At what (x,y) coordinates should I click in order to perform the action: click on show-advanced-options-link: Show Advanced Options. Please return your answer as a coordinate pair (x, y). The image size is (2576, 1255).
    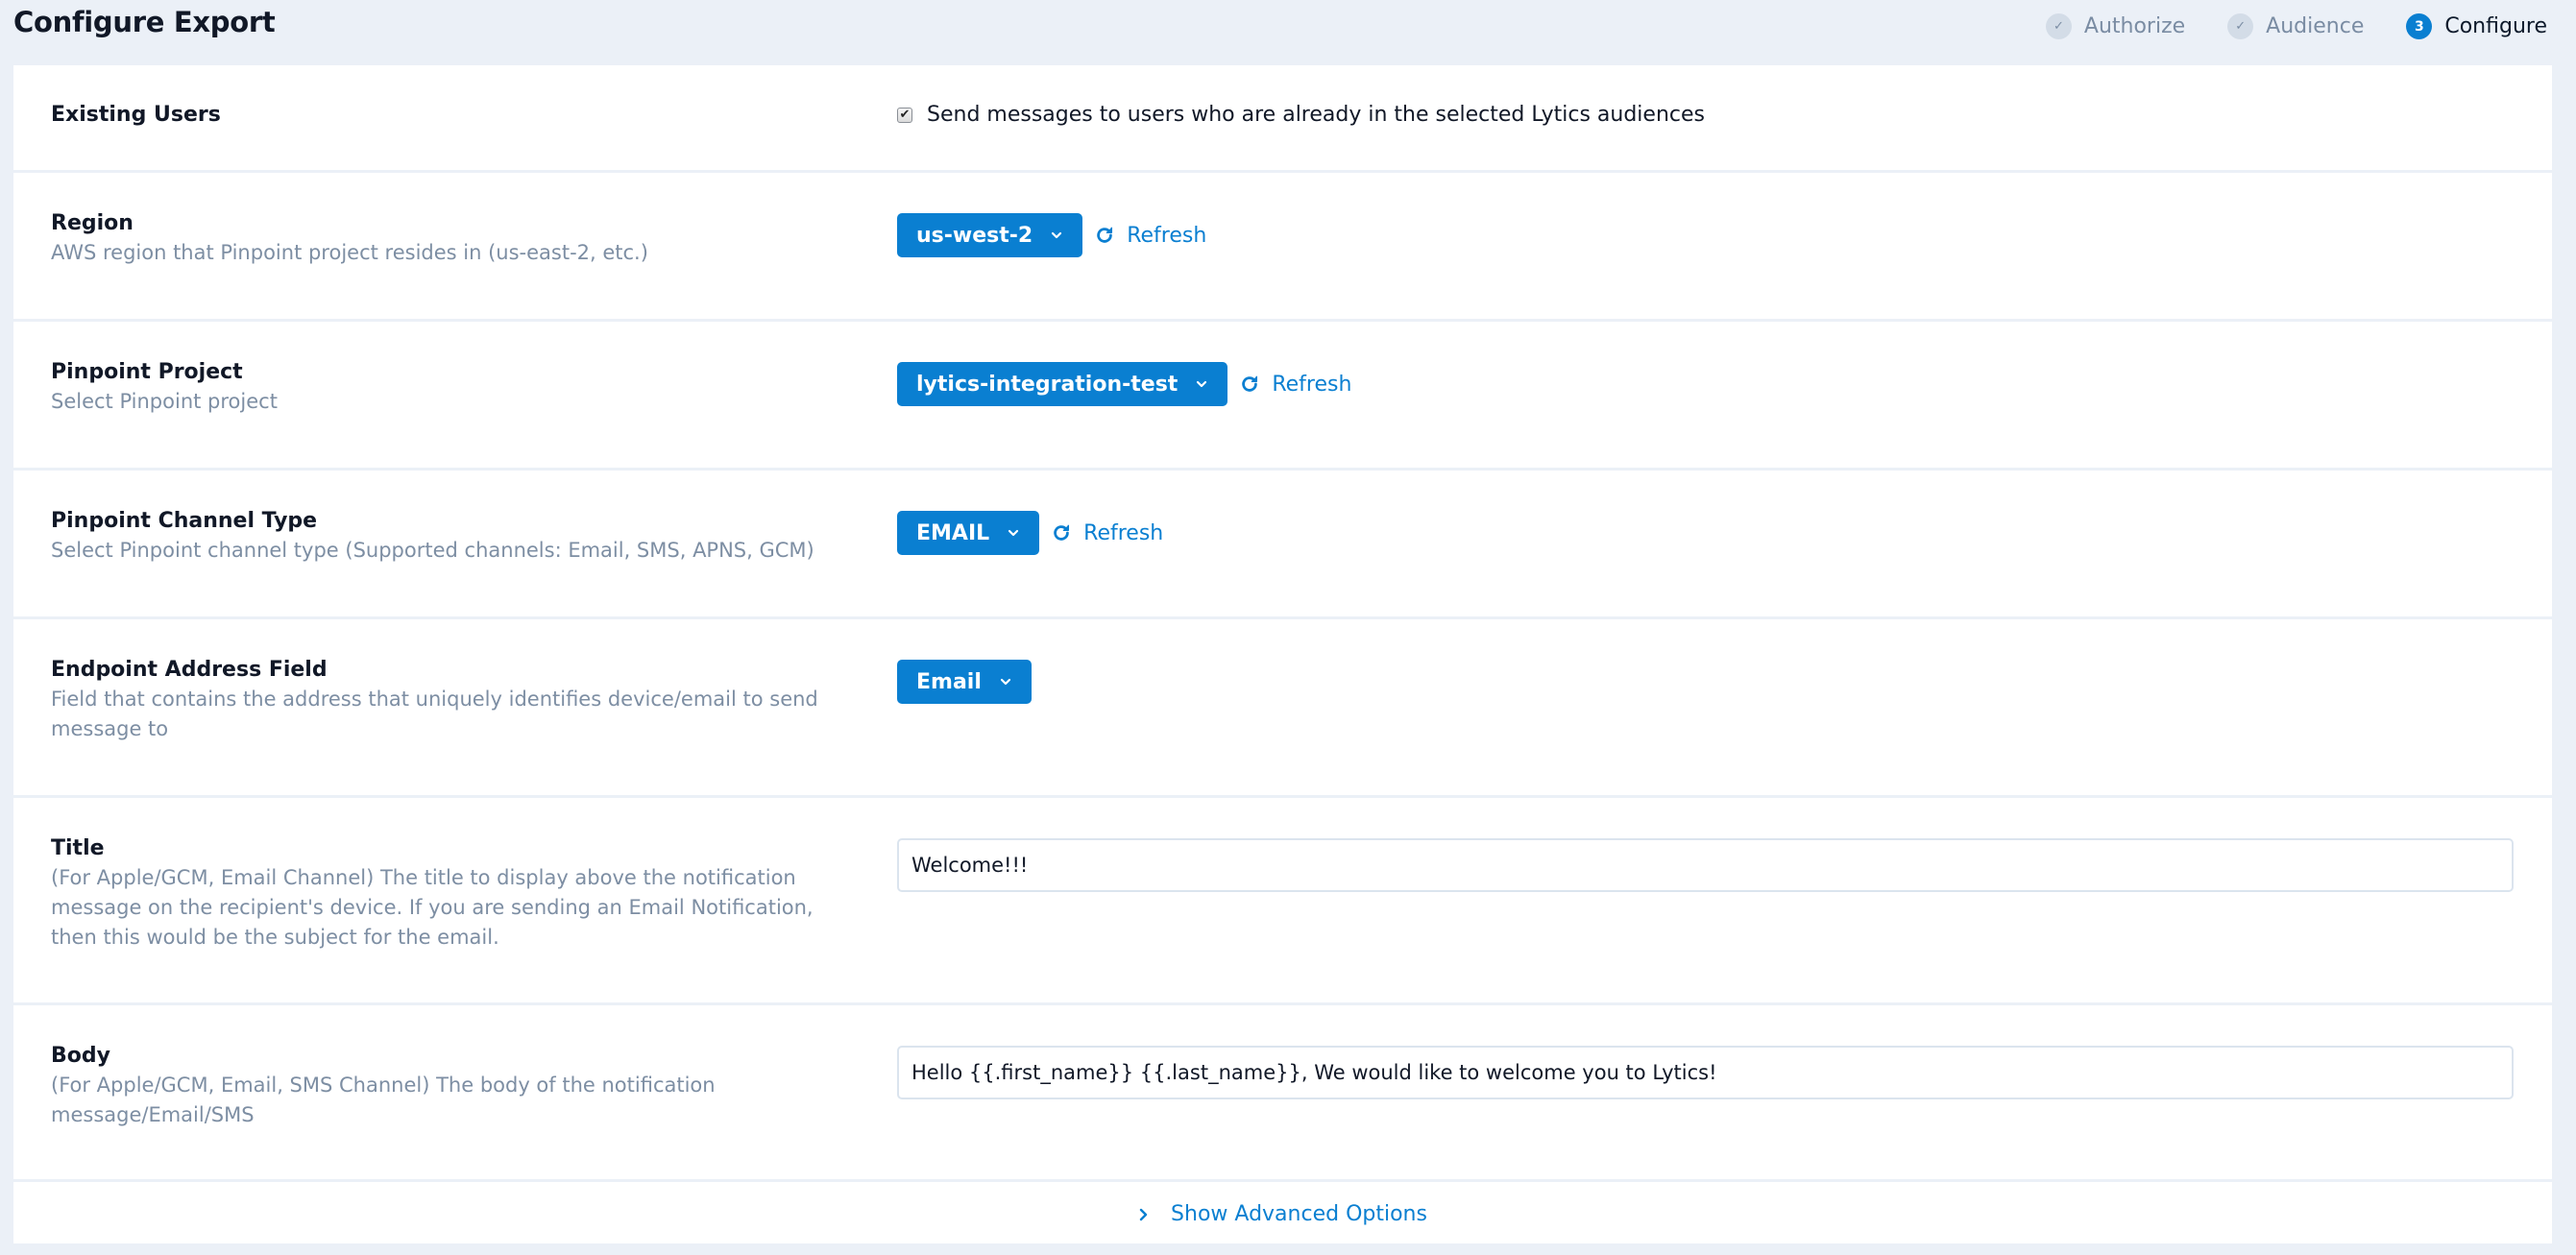
    Looking at the image, I should click on (1282, 1214).